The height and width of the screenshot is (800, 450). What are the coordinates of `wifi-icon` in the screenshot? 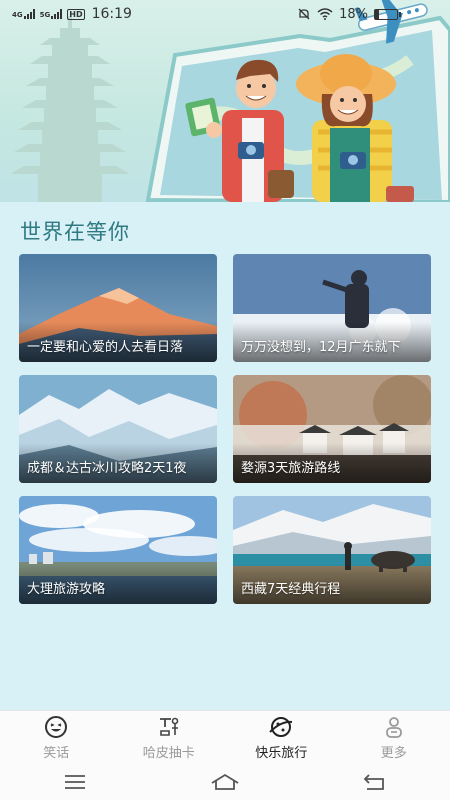 It's located at (325, 14).